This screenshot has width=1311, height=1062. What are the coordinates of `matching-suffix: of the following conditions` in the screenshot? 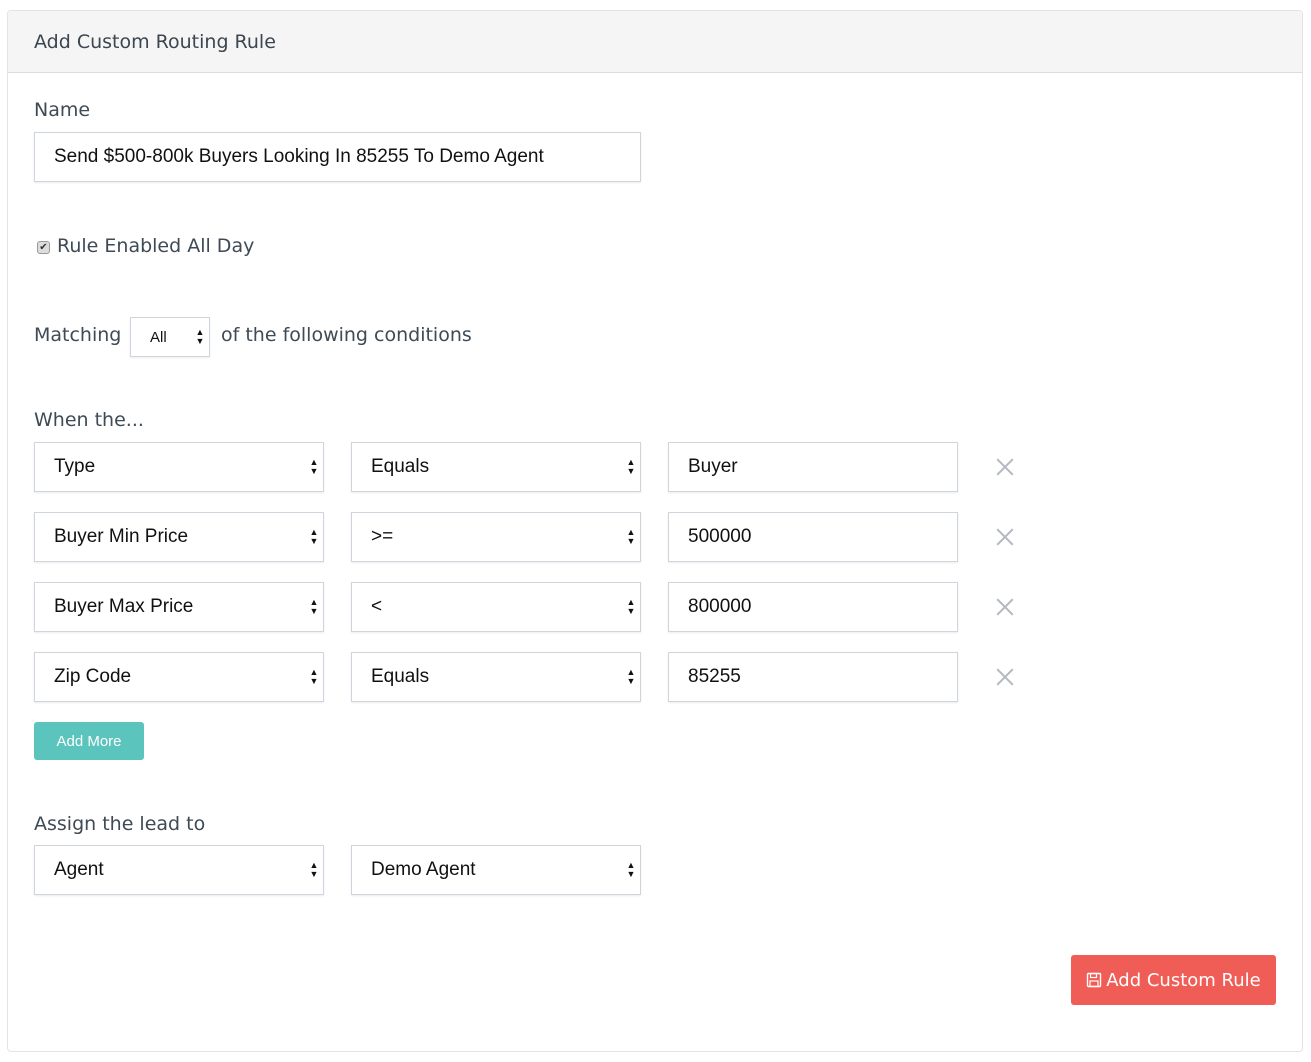 It's located at (346, 335).